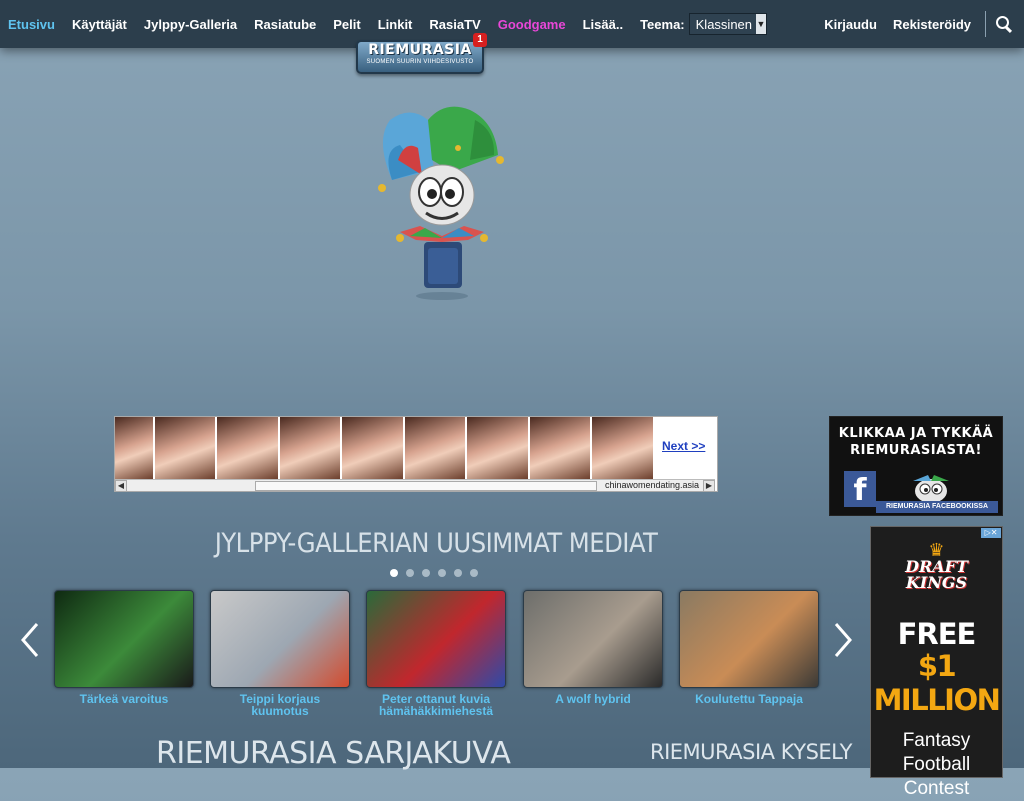 This screenshot has height=801, width=1024. Describe the element at coordinates (285, 24) in the screenshot. I see `nav-item-rasiatube: Rasiatube` at that location.